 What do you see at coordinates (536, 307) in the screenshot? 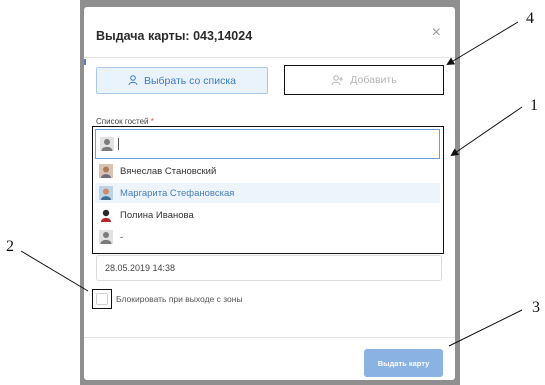
I see `callout-number-3: 3` at bounding box center [536, 307].